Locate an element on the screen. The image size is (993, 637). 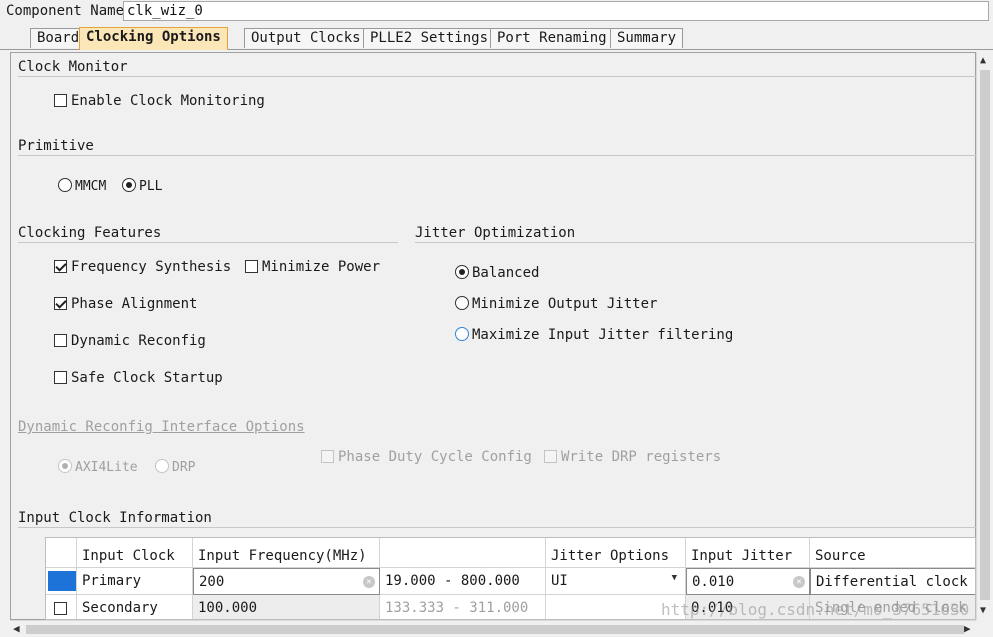
primary-jitter-options-select: UI ▼ is located at coordinates (616, 581).